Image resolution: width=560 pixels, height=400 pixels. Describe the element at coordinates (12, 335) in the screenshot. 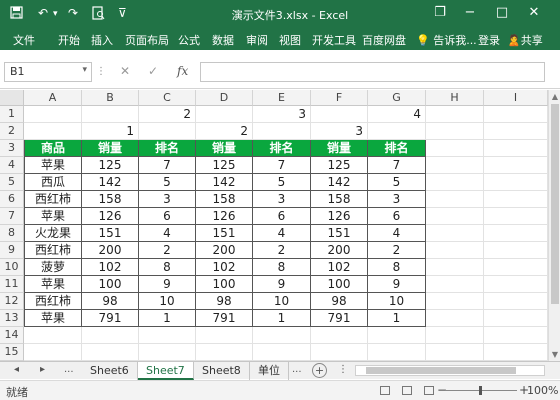

I see `row-header-14: 14` at that location.